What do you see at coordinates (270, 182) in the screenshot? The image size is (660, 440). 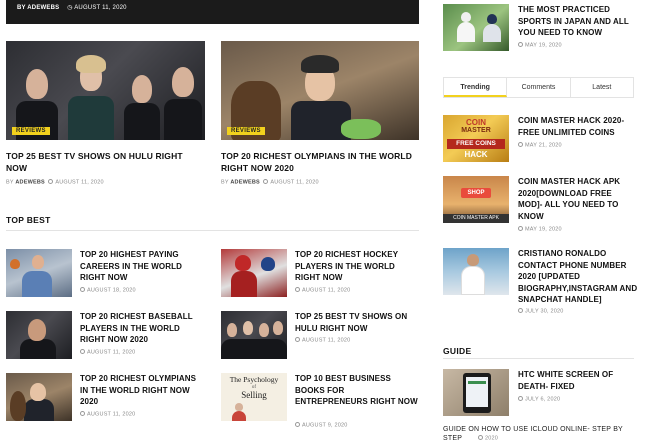 I see `featured-meta-2: BY ADEWEBS AUGUST 11, 2020` at bounding box center [270, 182].